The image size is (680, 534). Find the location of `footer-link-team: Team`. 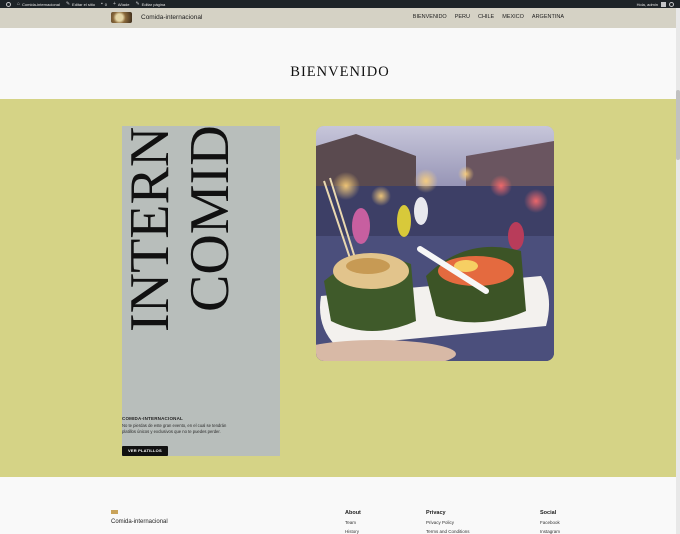

footer-link-team: Team is located at coordinates (353, 522).